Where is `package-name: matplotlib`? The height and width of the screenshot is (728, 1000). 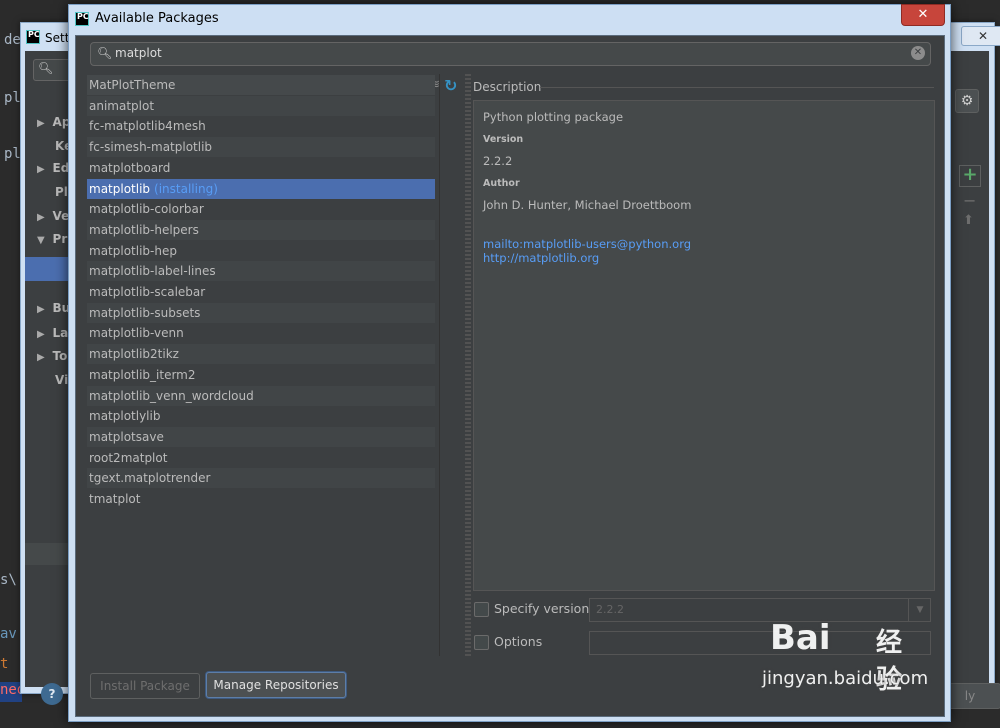
package-name: matplotlib is located at coordinates (120, 188).